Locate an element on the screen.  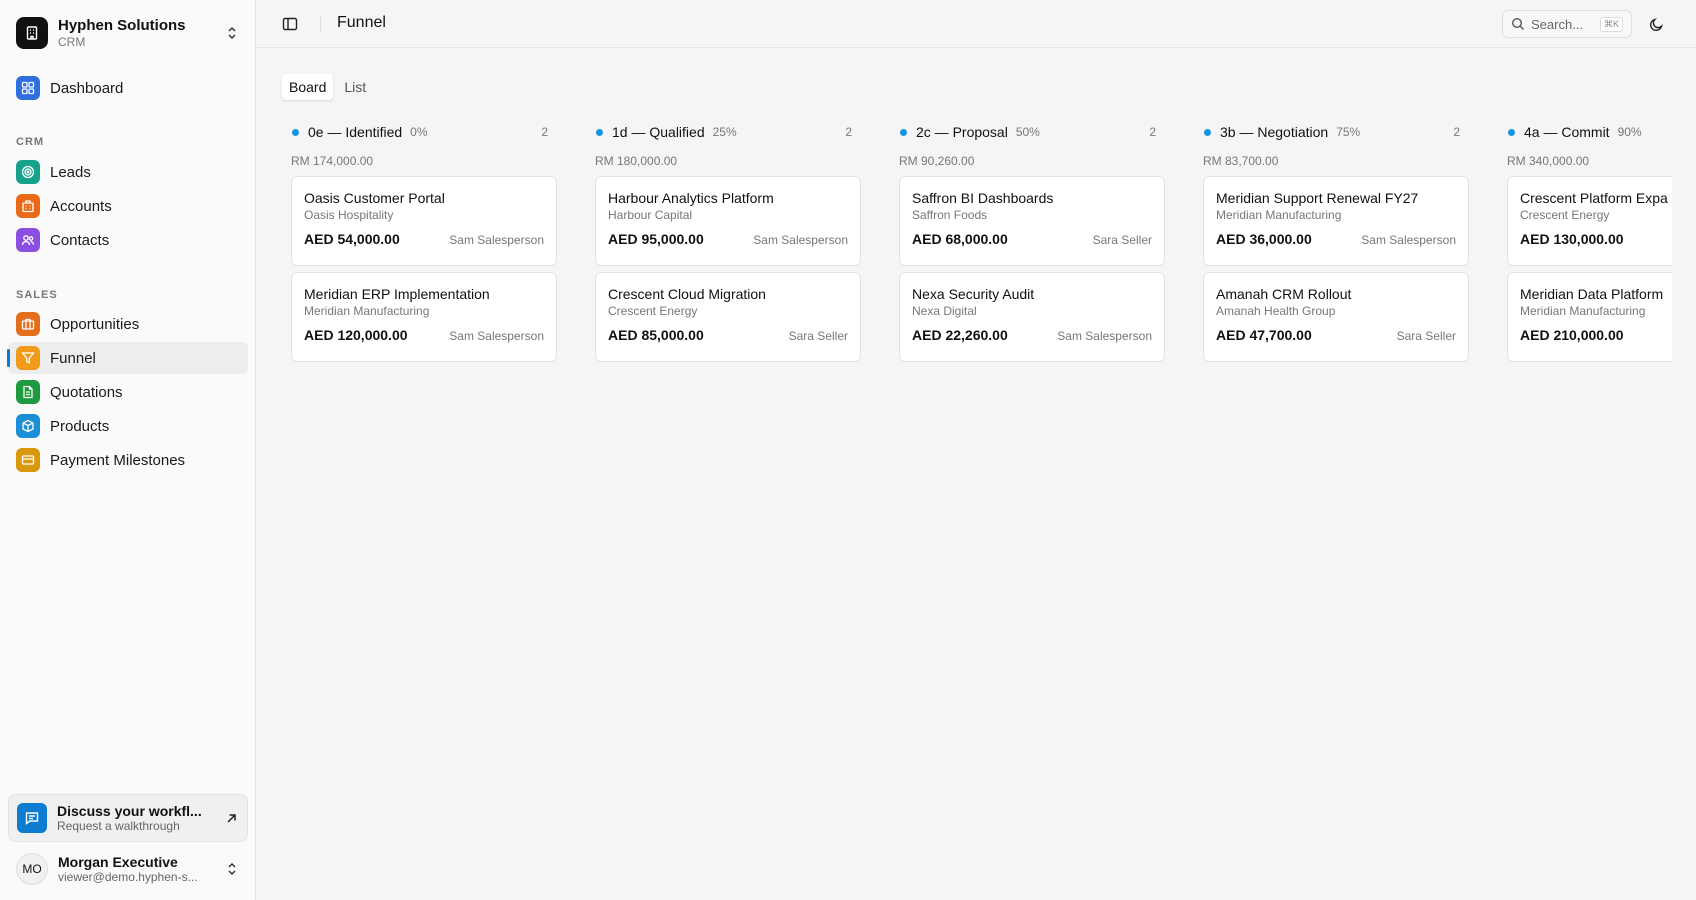
sidebar-item-accounts: Accounts is located at coordinates (128, 206).